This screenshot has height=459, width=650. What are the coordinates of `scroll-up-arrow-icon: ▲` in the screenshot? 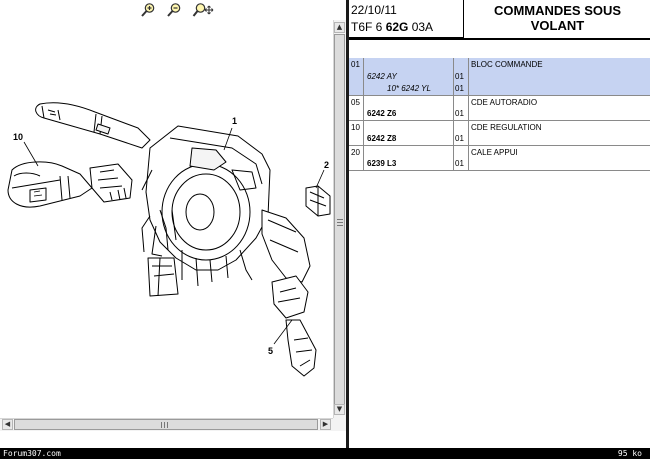 It's located at (339, 27).